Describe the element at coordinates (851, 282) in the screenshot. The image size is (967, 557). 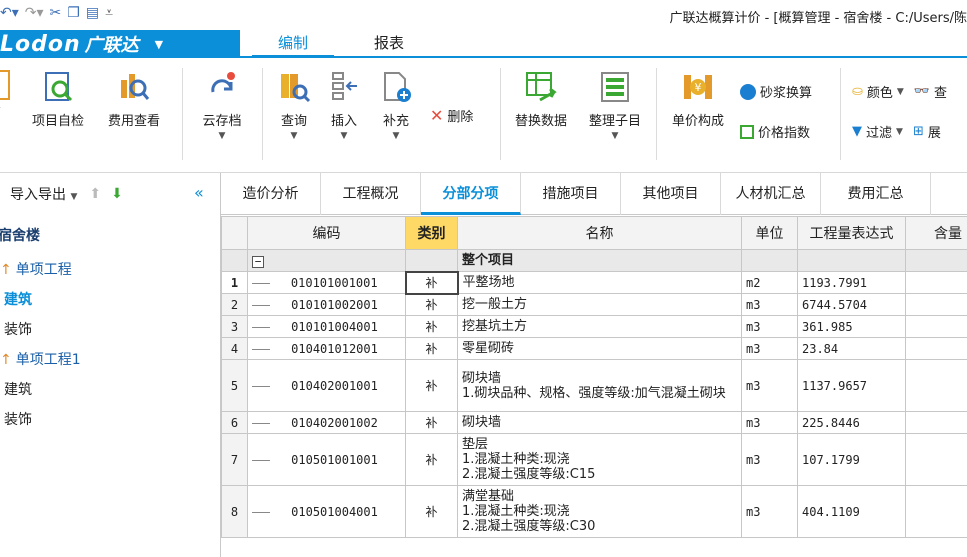
I see `quantity-expression-cell: 1193.7991` at that location.